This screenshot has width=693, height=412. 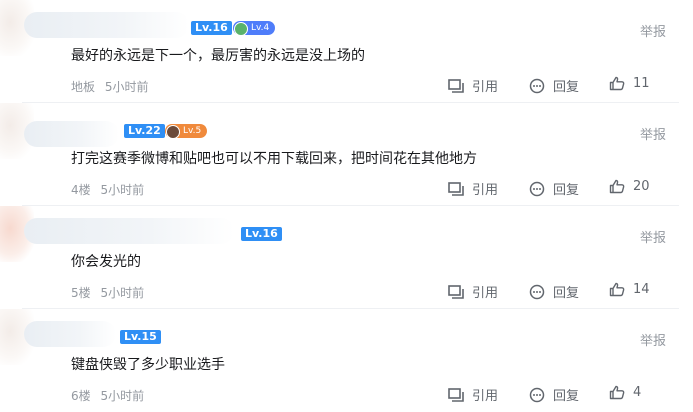 What do you see at coordinates (218, 56) in the screenshot?
I see `comment-text: 最好的永远是下一个，最厉害的永远是没上场的` at bounding box center [218, 56].